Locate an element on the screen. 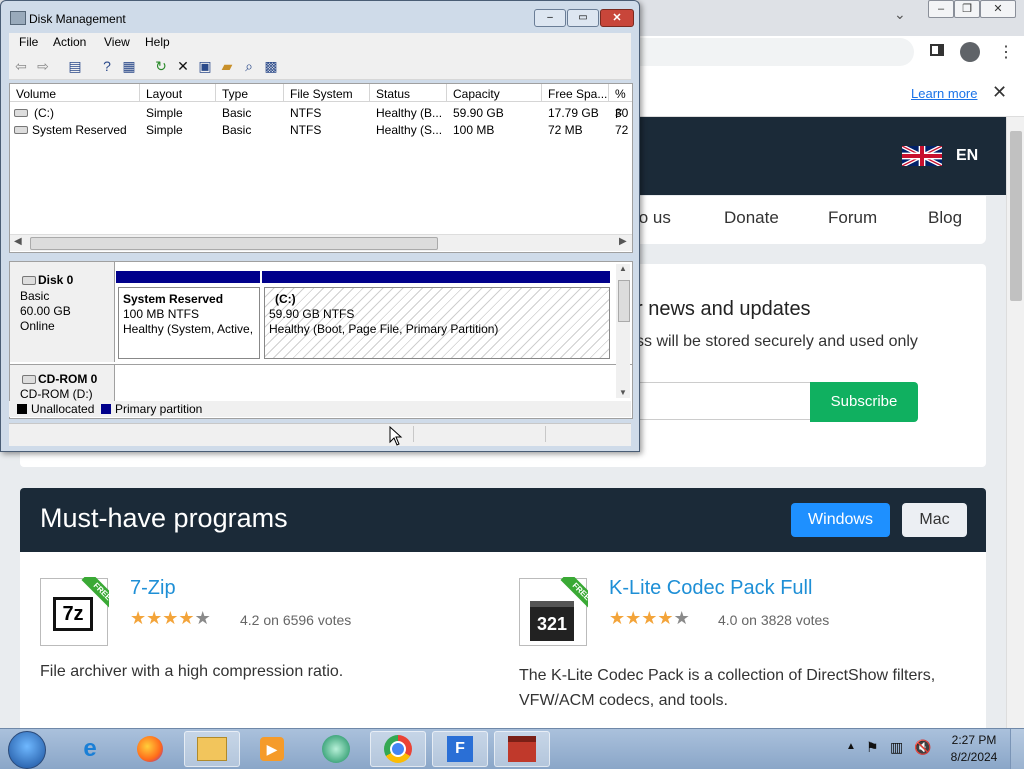 The height and width of the screenshot is (769, 1024). back-icon: ⇦ is located at coordinates (21, 66).